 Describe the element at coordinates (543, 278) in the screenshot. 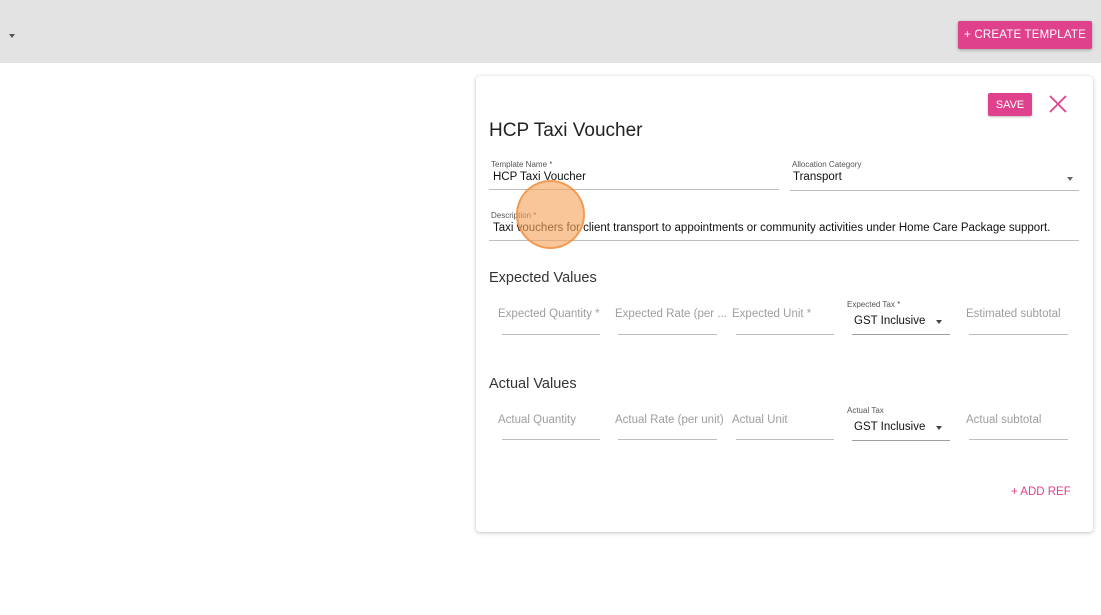

I see `expected-values-heading: Expected Values` at that location.